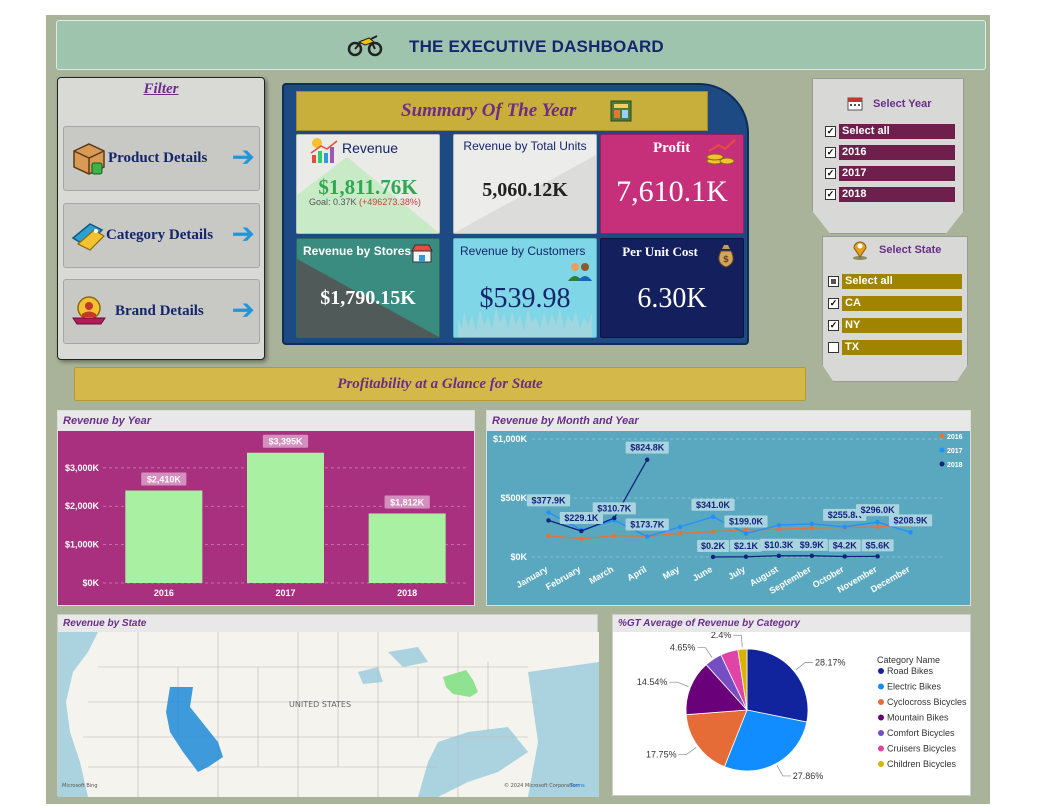 This screenshot has width=1042, height=806. What do you see at coordinates (161, 158) in the screenshot?
I see `product-details-button: Product Details ➔` at bounding box center [161, 158].